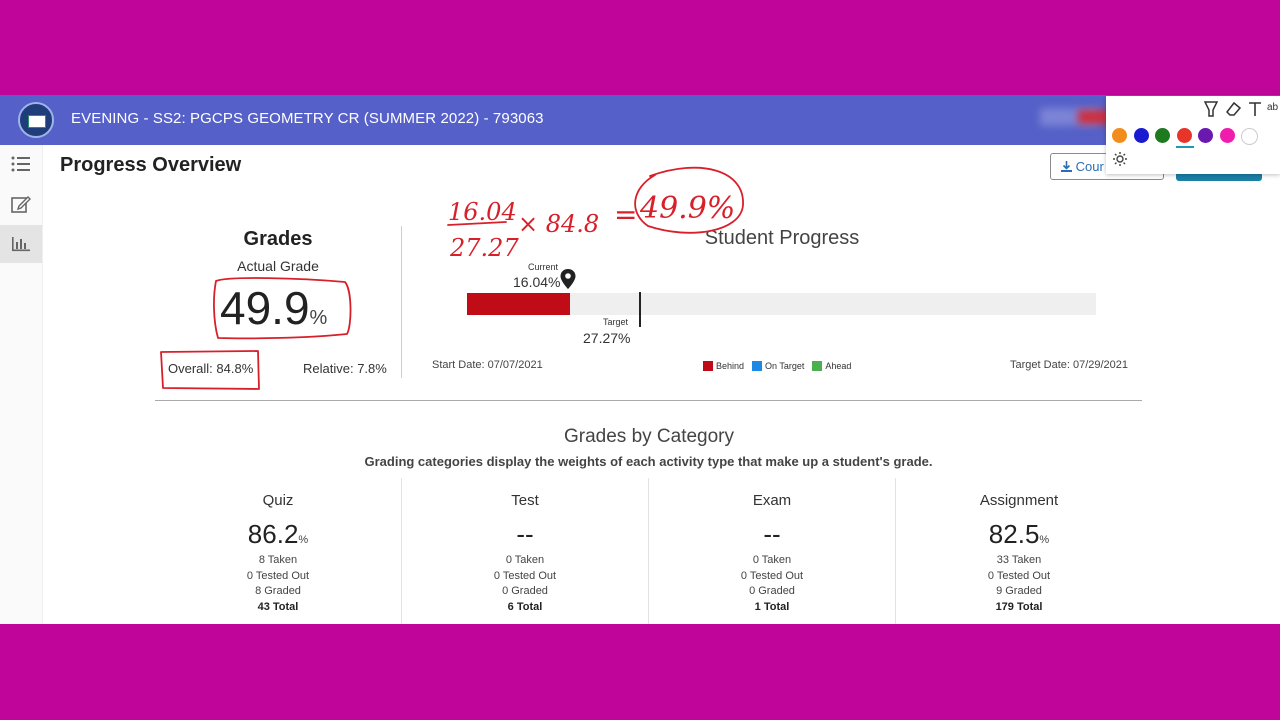 This screenshot has width=1280, height=720. Describe the element at coordinates (1211, 109) in the screenshot. I see `highlighter-icon` at that location.